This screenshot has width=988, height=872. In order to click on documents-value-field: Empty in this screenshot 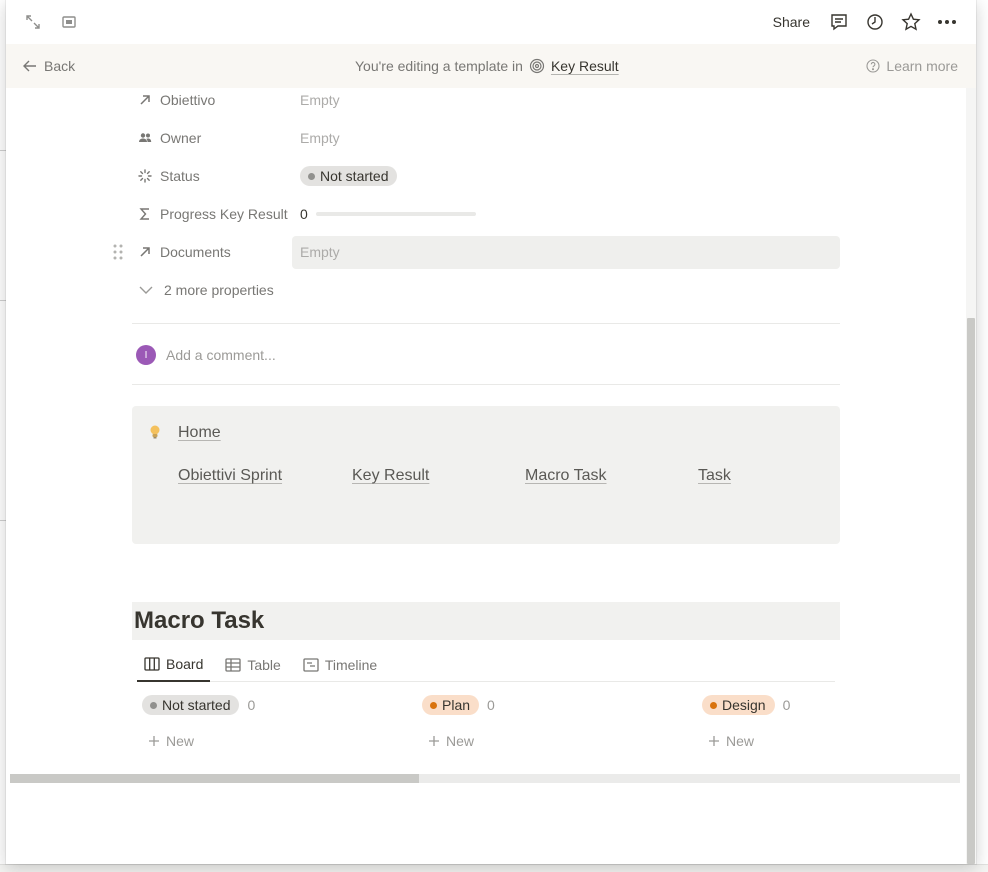, I will do `click(566, 252)`.